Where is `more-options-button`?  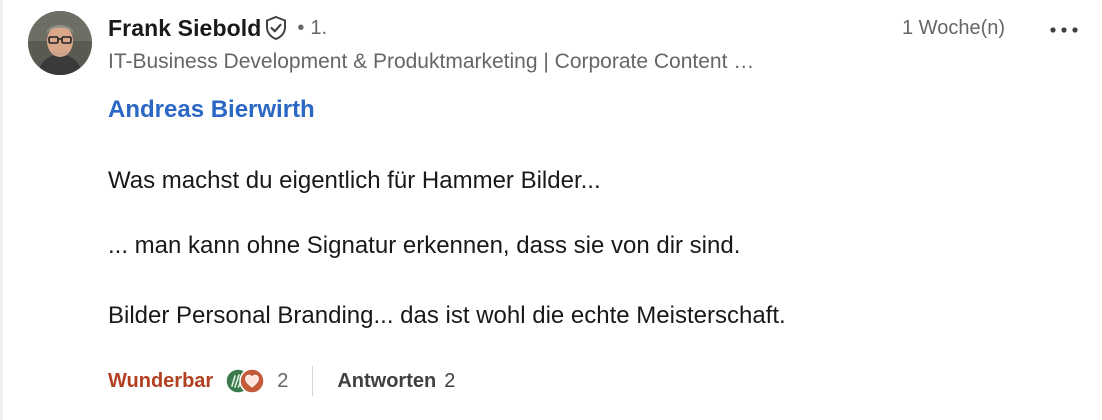
more-options-button is located at coordinates (1064, 30).